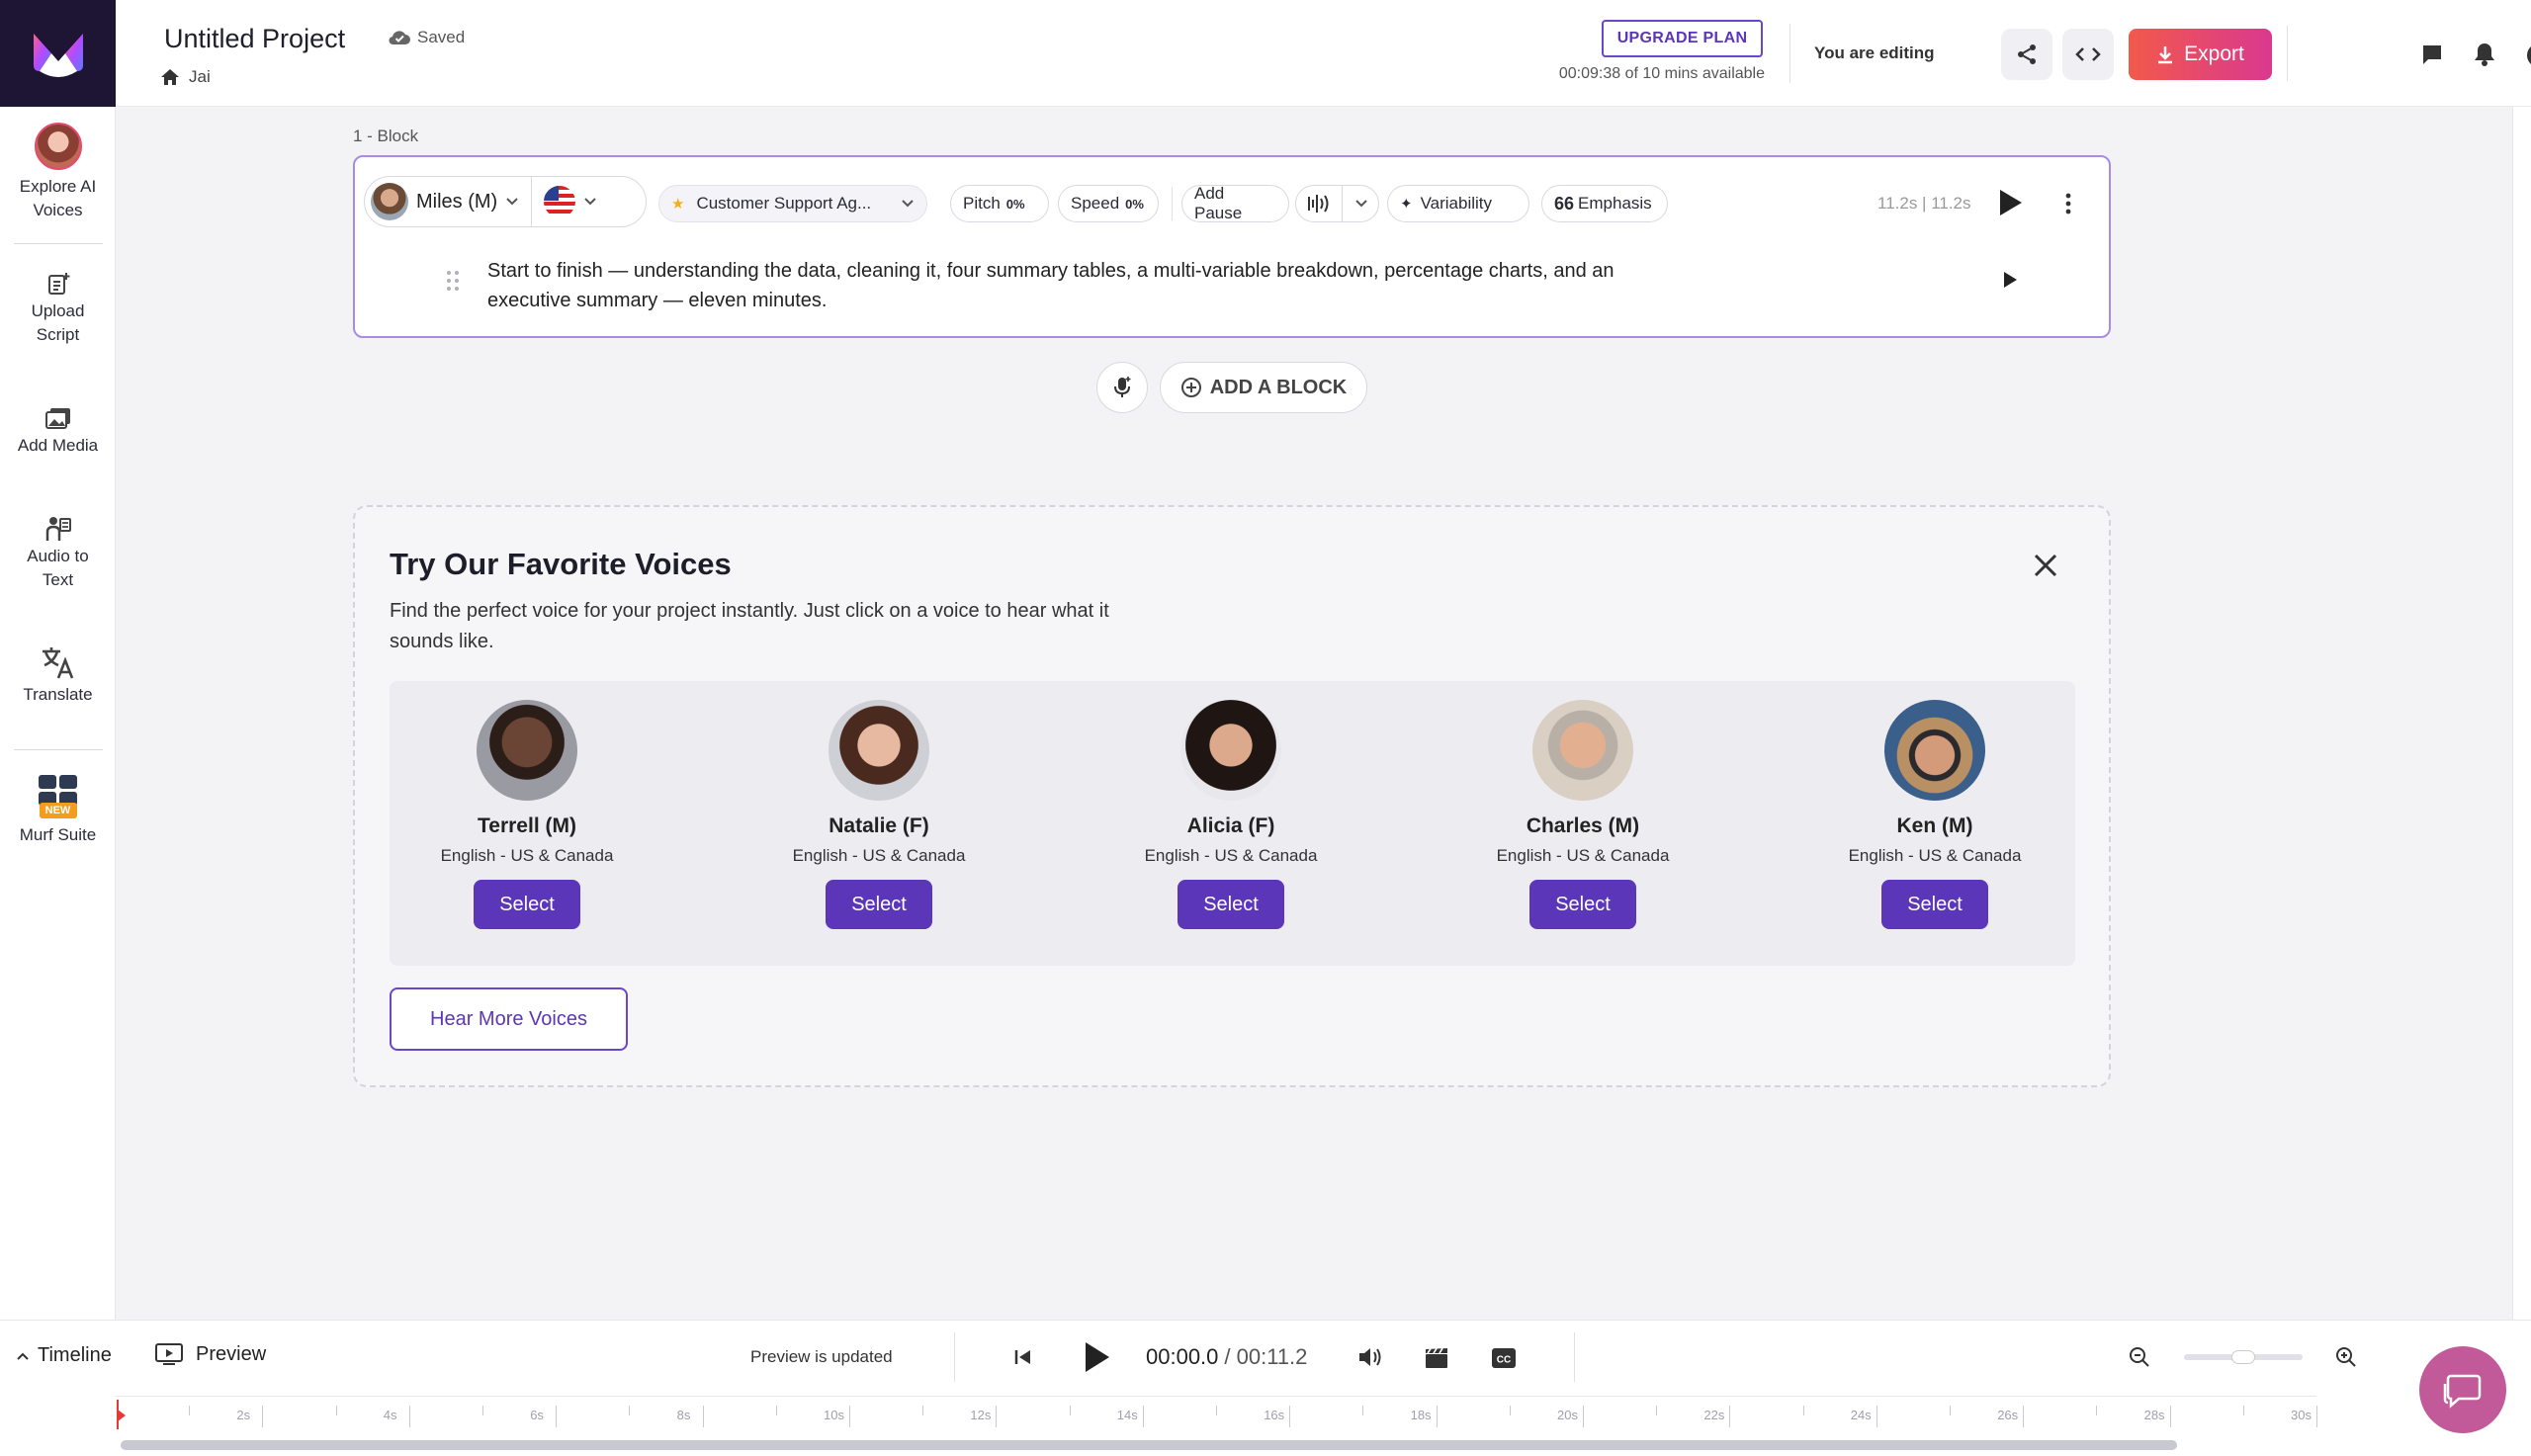 Image resolution: width=2531 pixels, height=1456 pixels. What do you see at coordinates (58, 53) in the screenshot?
I see `murf-logo` at bounding box center [58, 53].